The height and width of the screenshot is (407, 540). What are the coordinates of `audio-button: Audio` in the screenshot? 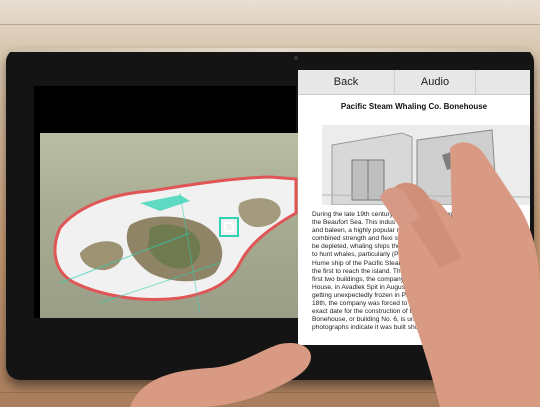 It's located at (435, 82).